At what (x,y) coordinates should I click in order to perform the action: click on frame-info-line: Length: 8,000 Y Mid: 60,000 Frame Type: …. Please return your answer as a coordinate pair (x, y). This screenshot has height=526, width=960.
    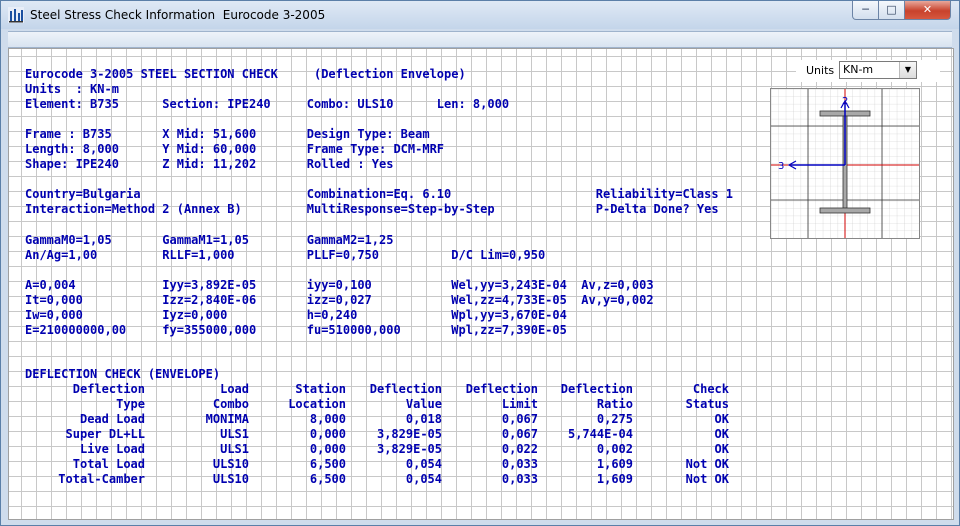
    Looking at the image, I should click on (235, 149).